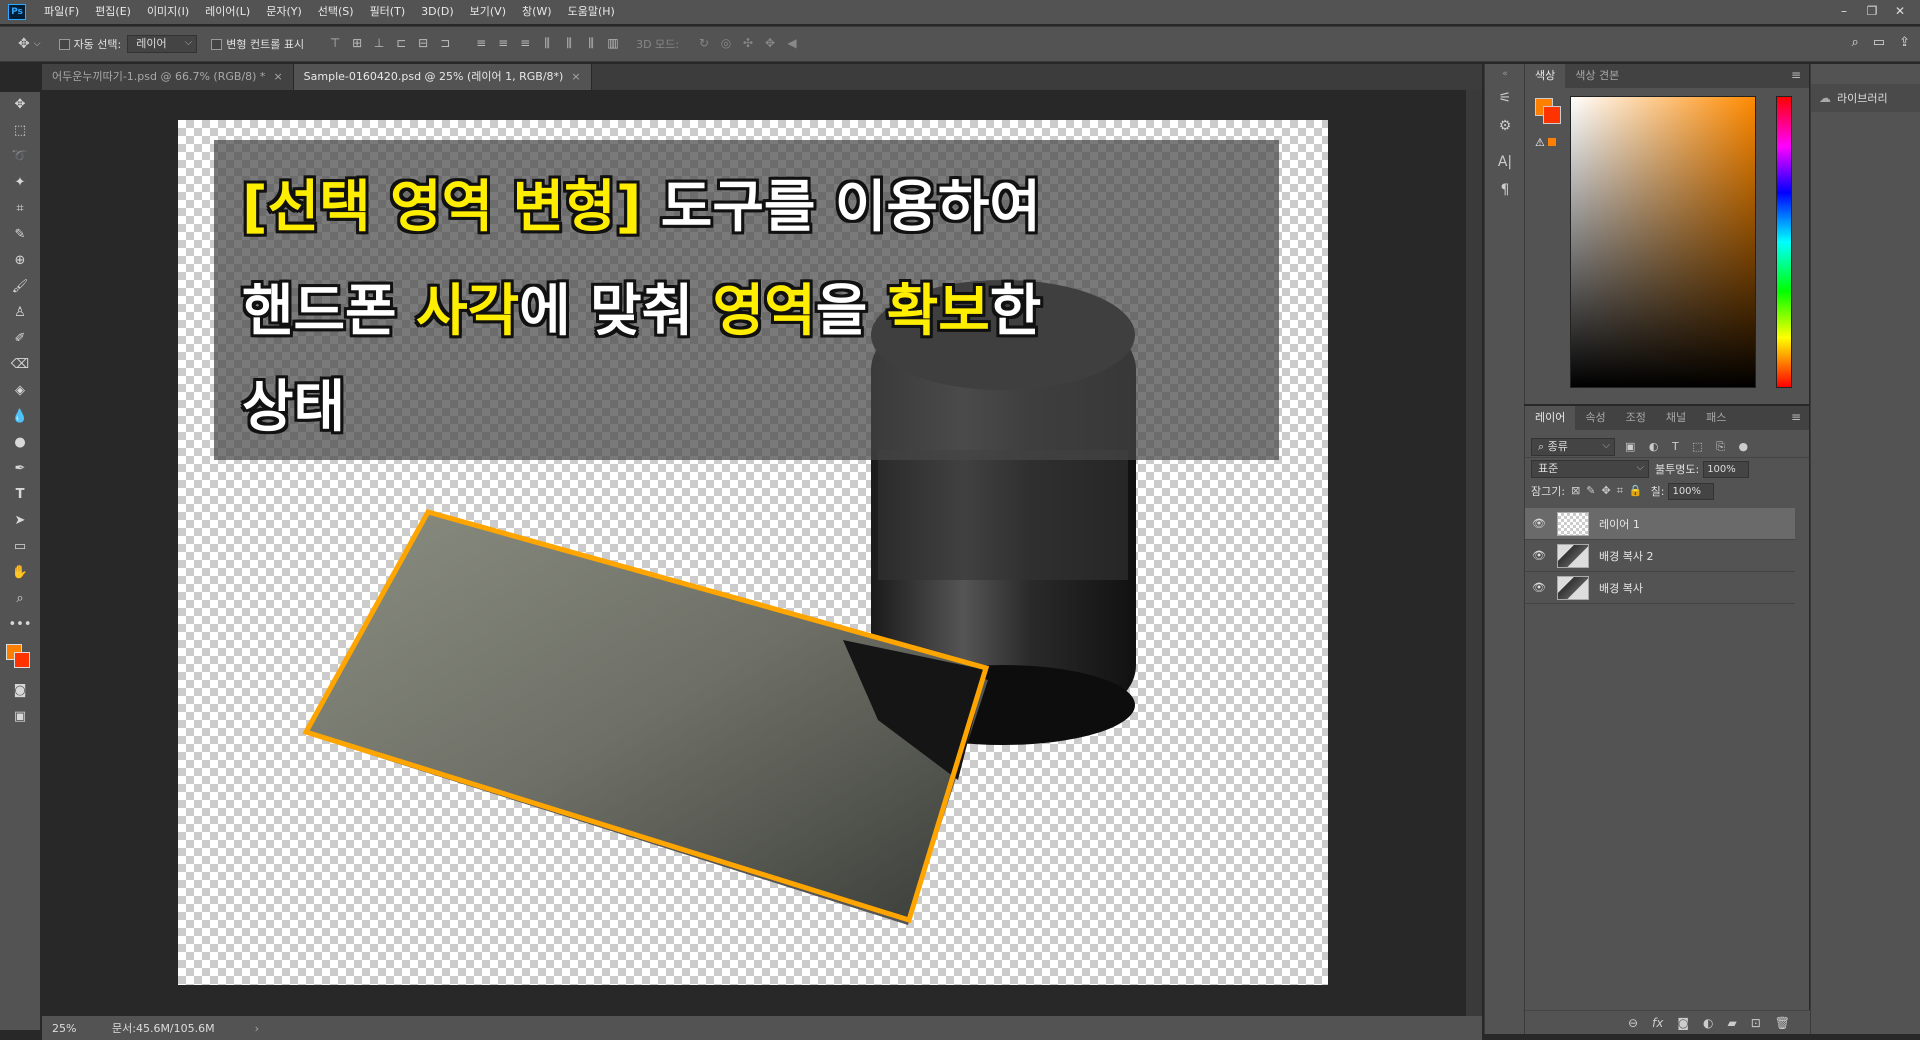  Describe the element at coordinates (1691, 491) in the screenshot. I see `fill-input: 100%` at that location.